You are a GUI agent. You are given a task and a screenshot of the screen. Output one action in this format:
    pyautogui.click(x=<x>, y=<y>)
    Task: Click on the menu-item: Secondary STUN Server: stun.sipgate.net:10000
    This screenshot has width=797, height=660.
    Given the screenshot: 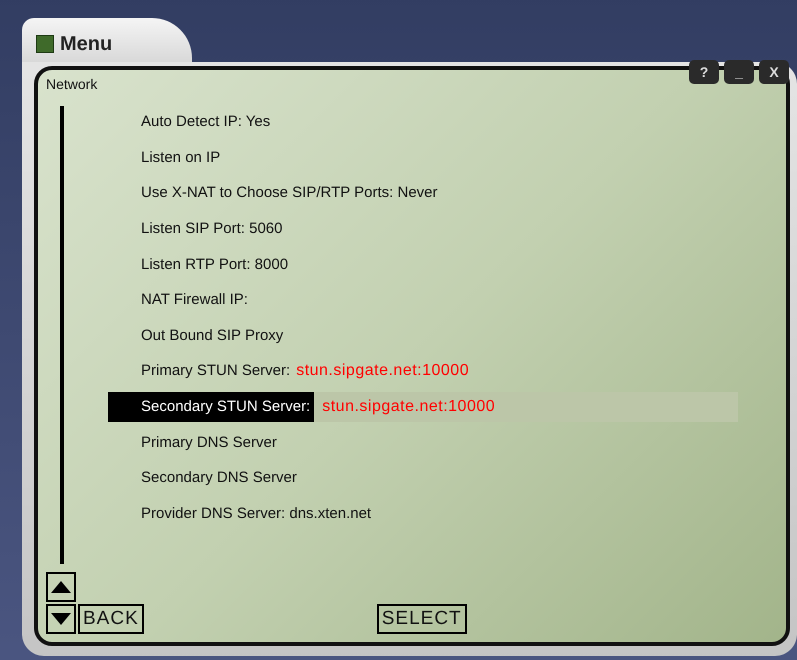 What is the action you would take?
    pyautogui.click(x=423, y=406)
    